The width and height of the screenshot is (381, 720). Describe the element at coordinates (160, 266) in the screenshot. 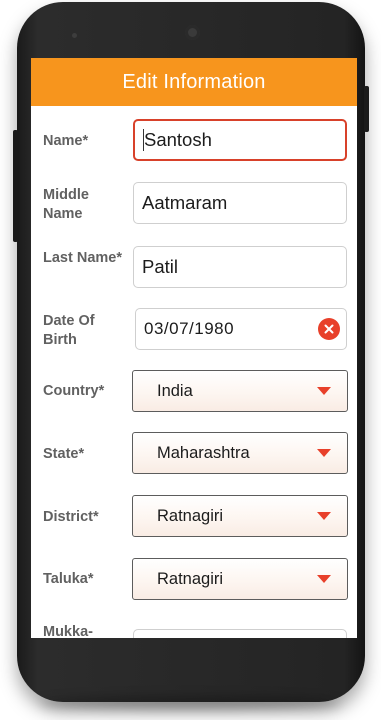

I see `last-name-value: Patil` at that location.